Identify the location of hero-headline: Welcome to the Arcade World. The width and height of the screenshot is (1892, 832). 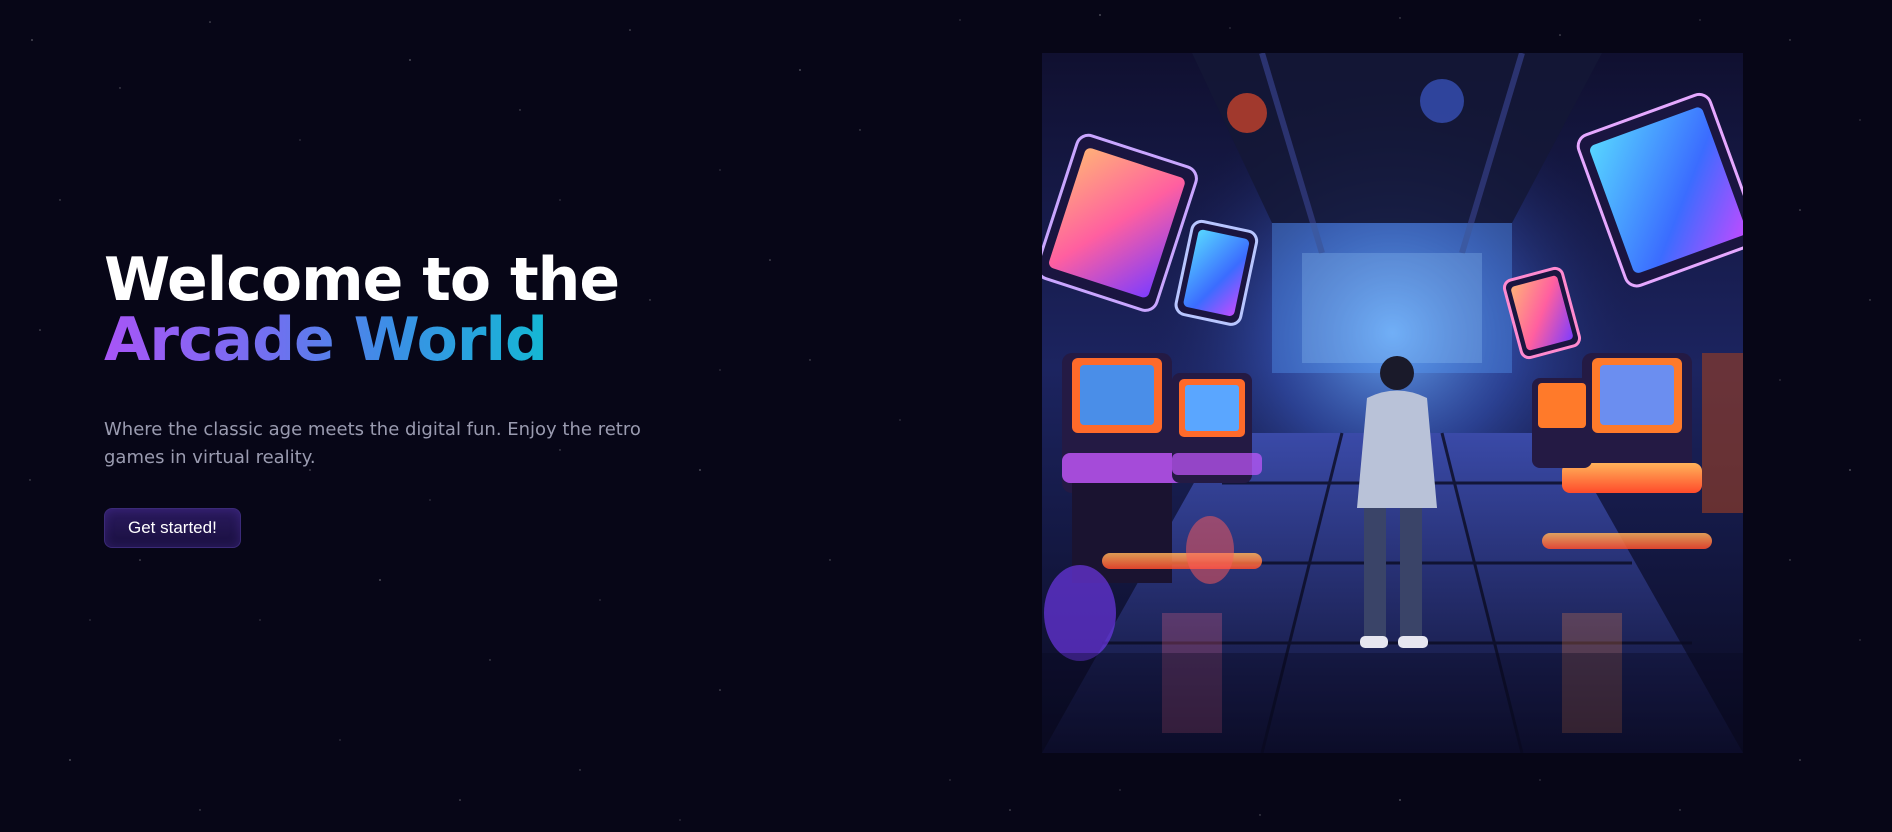
(414, 310).